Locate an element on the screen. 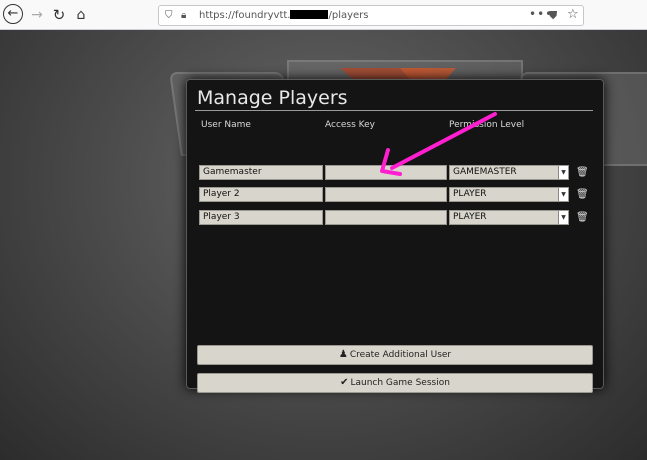  user-name-input: Gamemaster is located at coordinates (261, 172).